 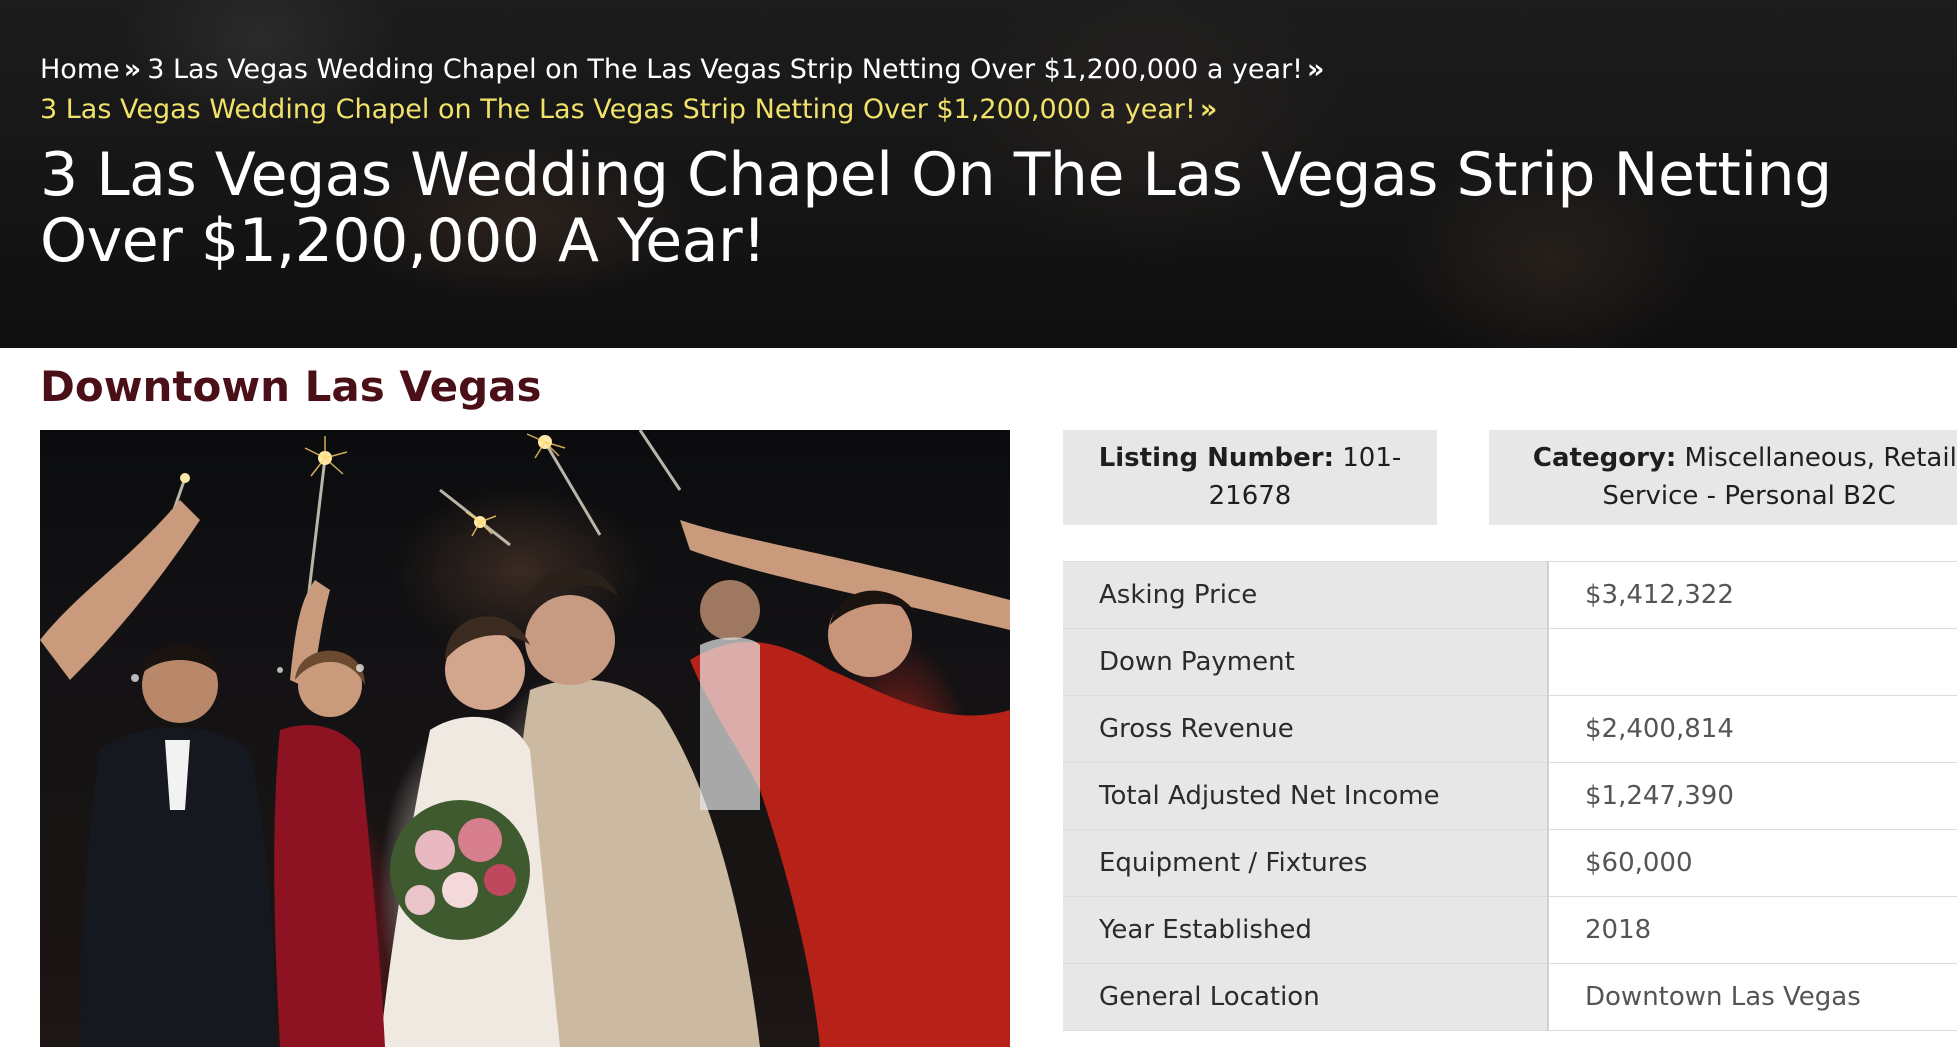 I want to click on table-row: Gross Revenue $2,400,814, so click(x=1510, y=729).